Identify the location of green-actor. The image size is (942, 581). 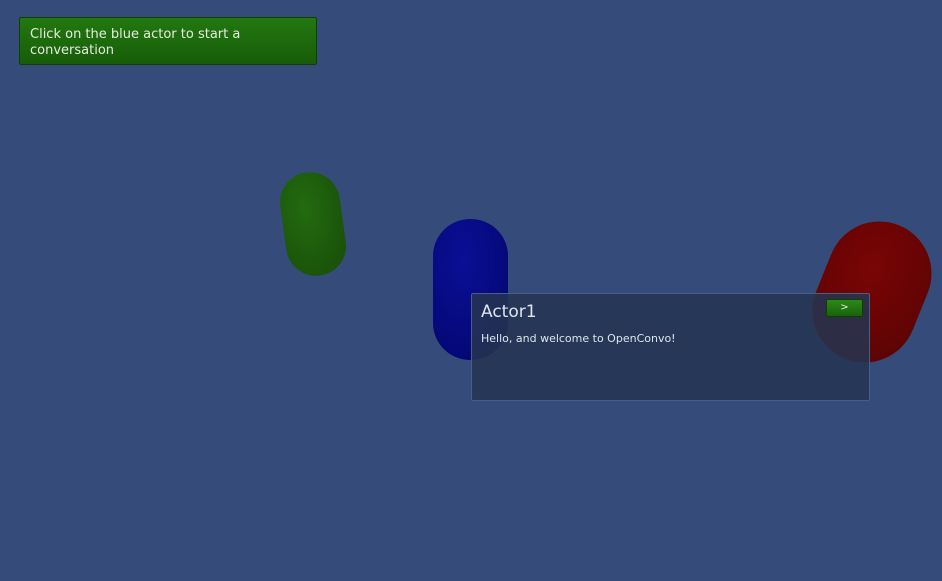
(313, 223).